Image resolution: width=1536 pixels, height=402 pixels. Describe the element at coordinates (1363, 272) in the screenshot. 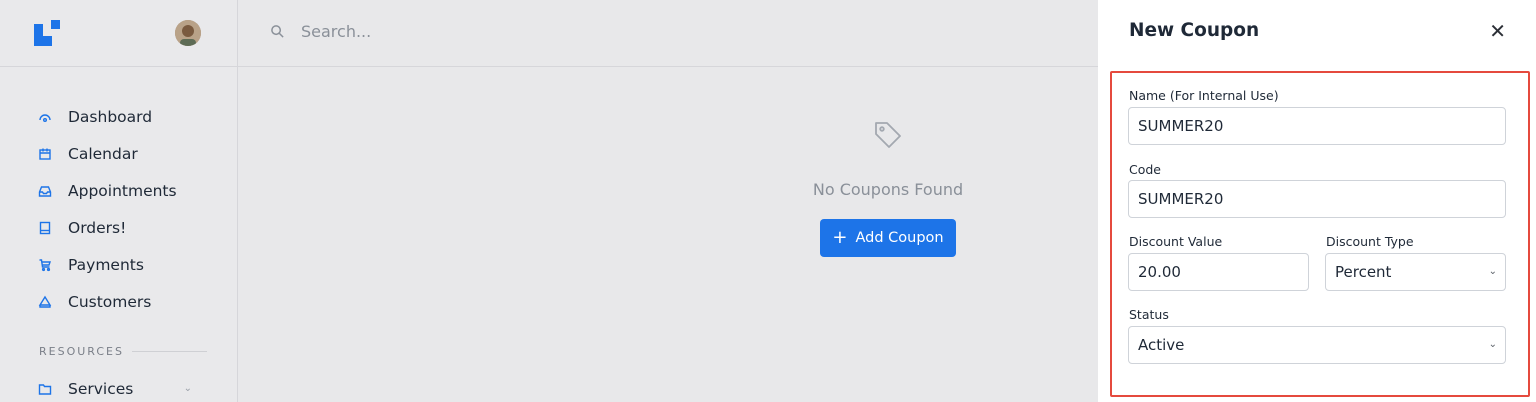

I see `discount-type-value: Percent` at that location.